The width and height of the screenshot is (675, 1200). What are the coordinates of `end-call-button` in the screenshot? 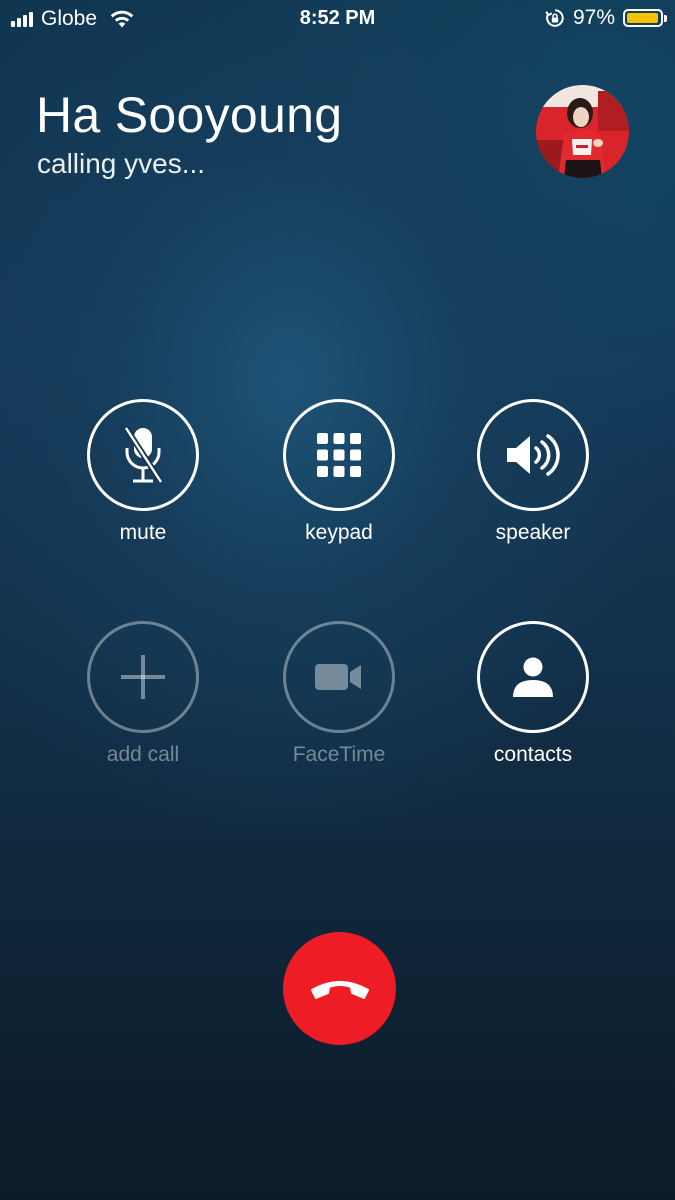 It's located at (339, 988).